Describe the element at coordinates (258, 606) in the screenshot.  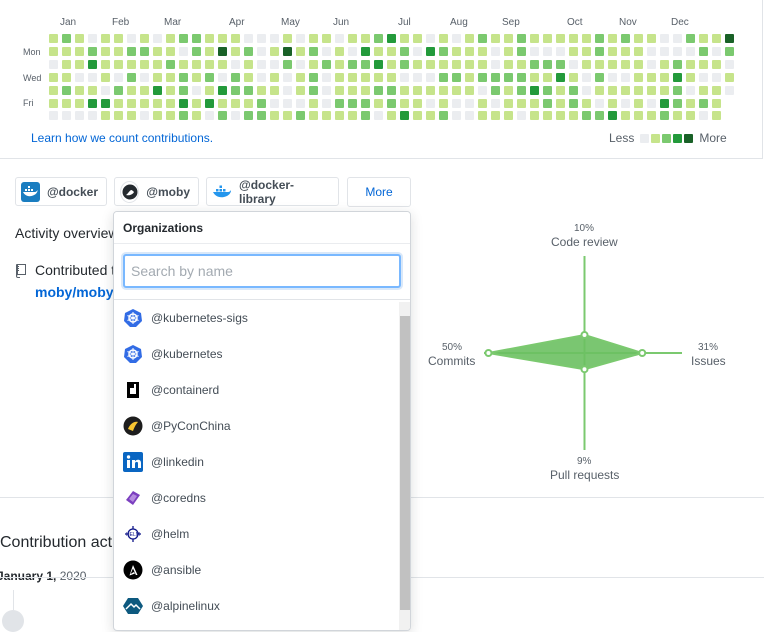
I see `org-list-item: @alpinelinux` at that location.